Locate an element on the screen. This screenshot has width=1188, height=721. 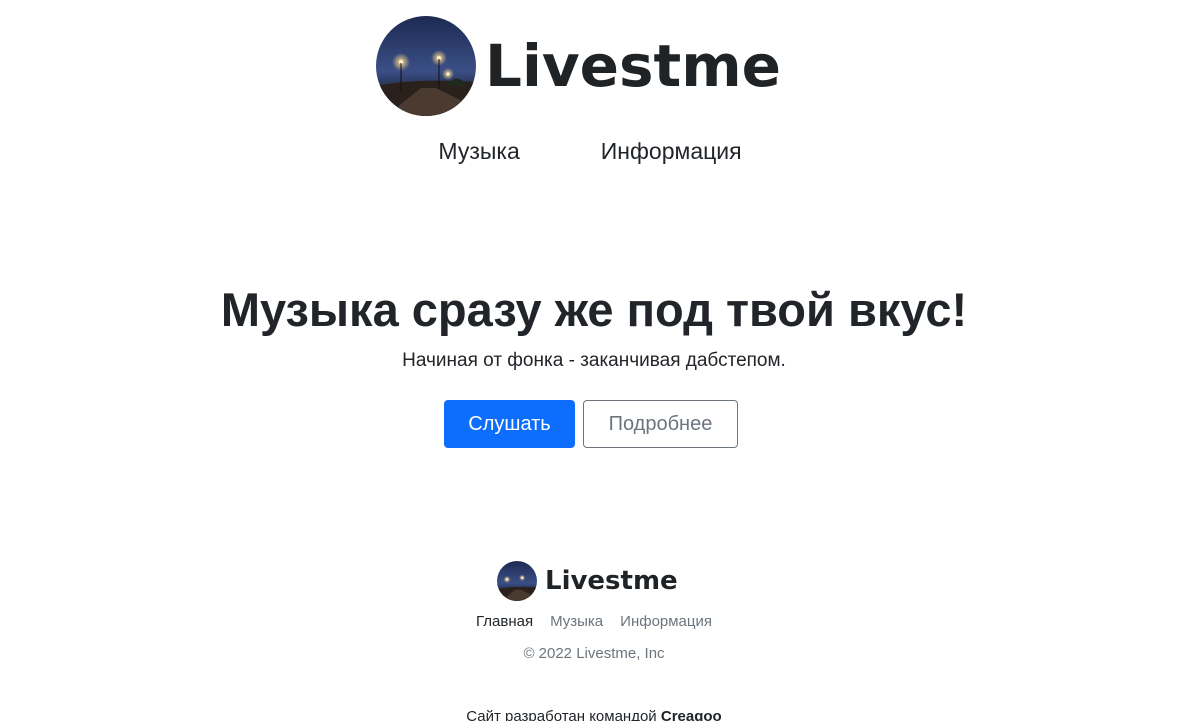
copyright-text: © 2022 Livestme, Inc is located at coordinates (594, 653).